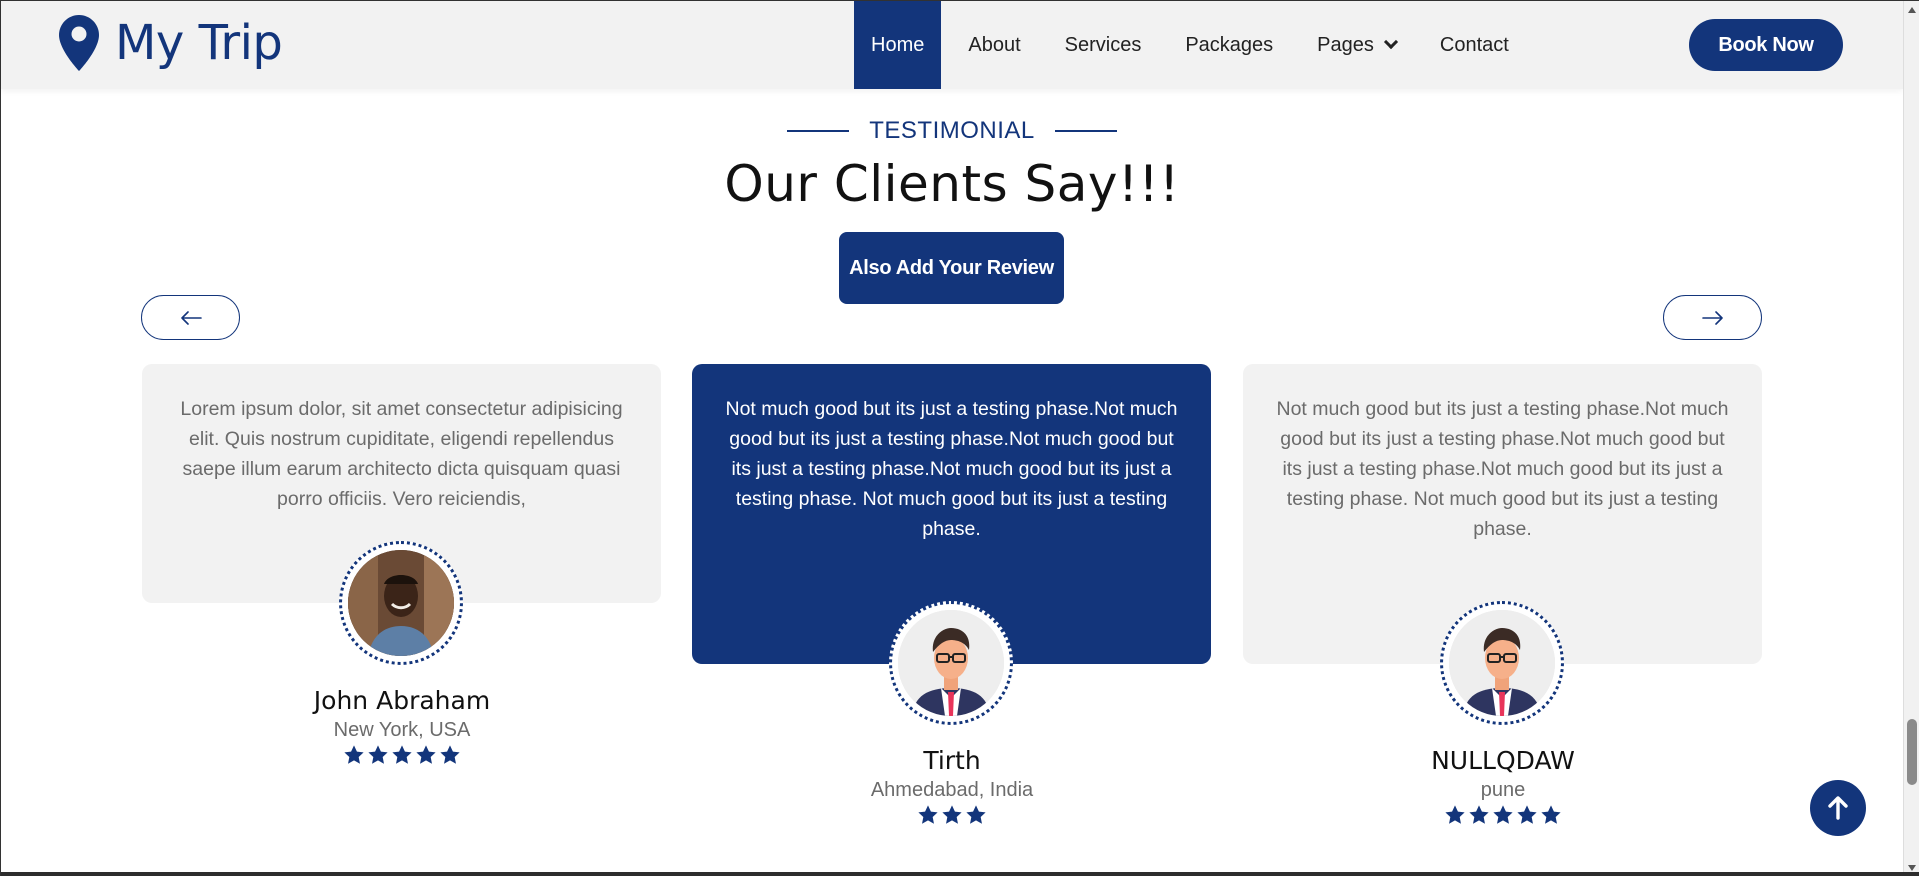 The width and height of the screenshot is (1919, 876). I want to click on scrollbar-thumb, so click(1912, 752).